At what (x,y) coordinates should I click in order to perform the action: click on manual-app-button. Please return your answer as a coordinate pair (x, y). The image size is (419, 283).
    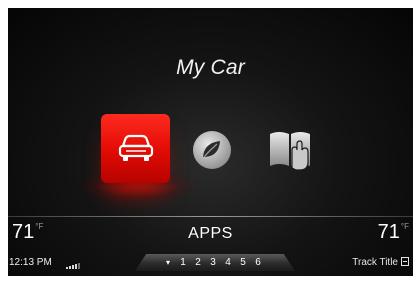
    Looking at the image, I should click on (291, 149).